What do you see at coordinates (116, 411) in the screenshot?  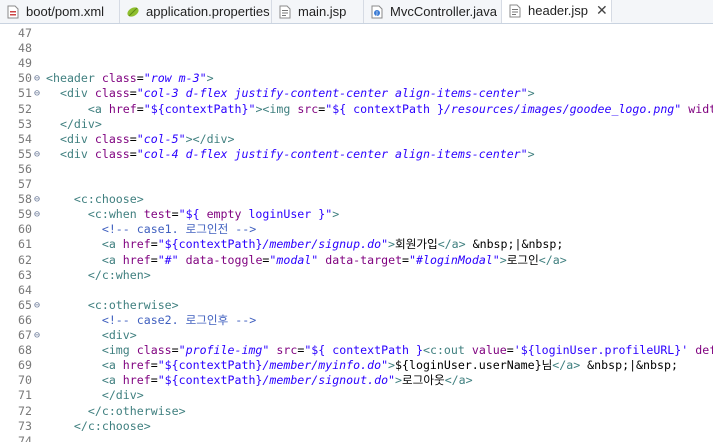 I see `code-text: </c:otherwise>` at bounding box center [116, 411].